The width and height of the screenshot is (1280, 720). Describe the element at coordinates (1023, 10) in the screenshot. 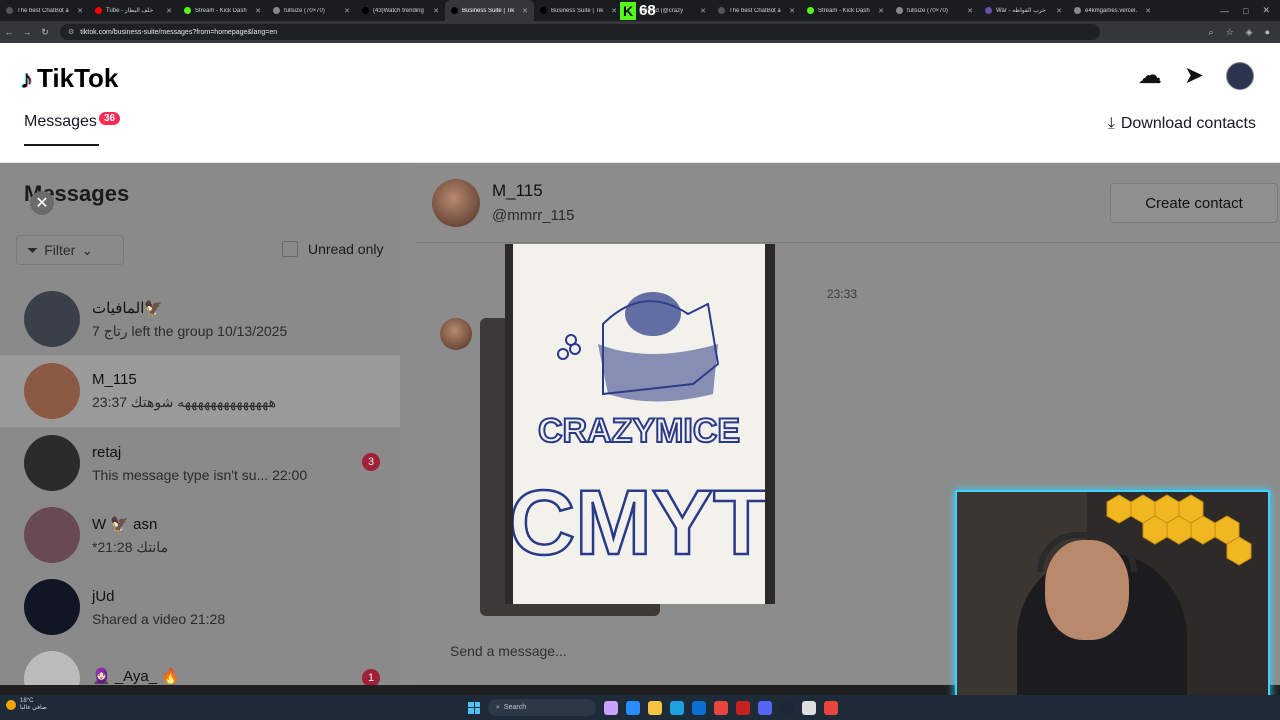

I see `browser-tab: War - حرب القواطه ✕` at that location.